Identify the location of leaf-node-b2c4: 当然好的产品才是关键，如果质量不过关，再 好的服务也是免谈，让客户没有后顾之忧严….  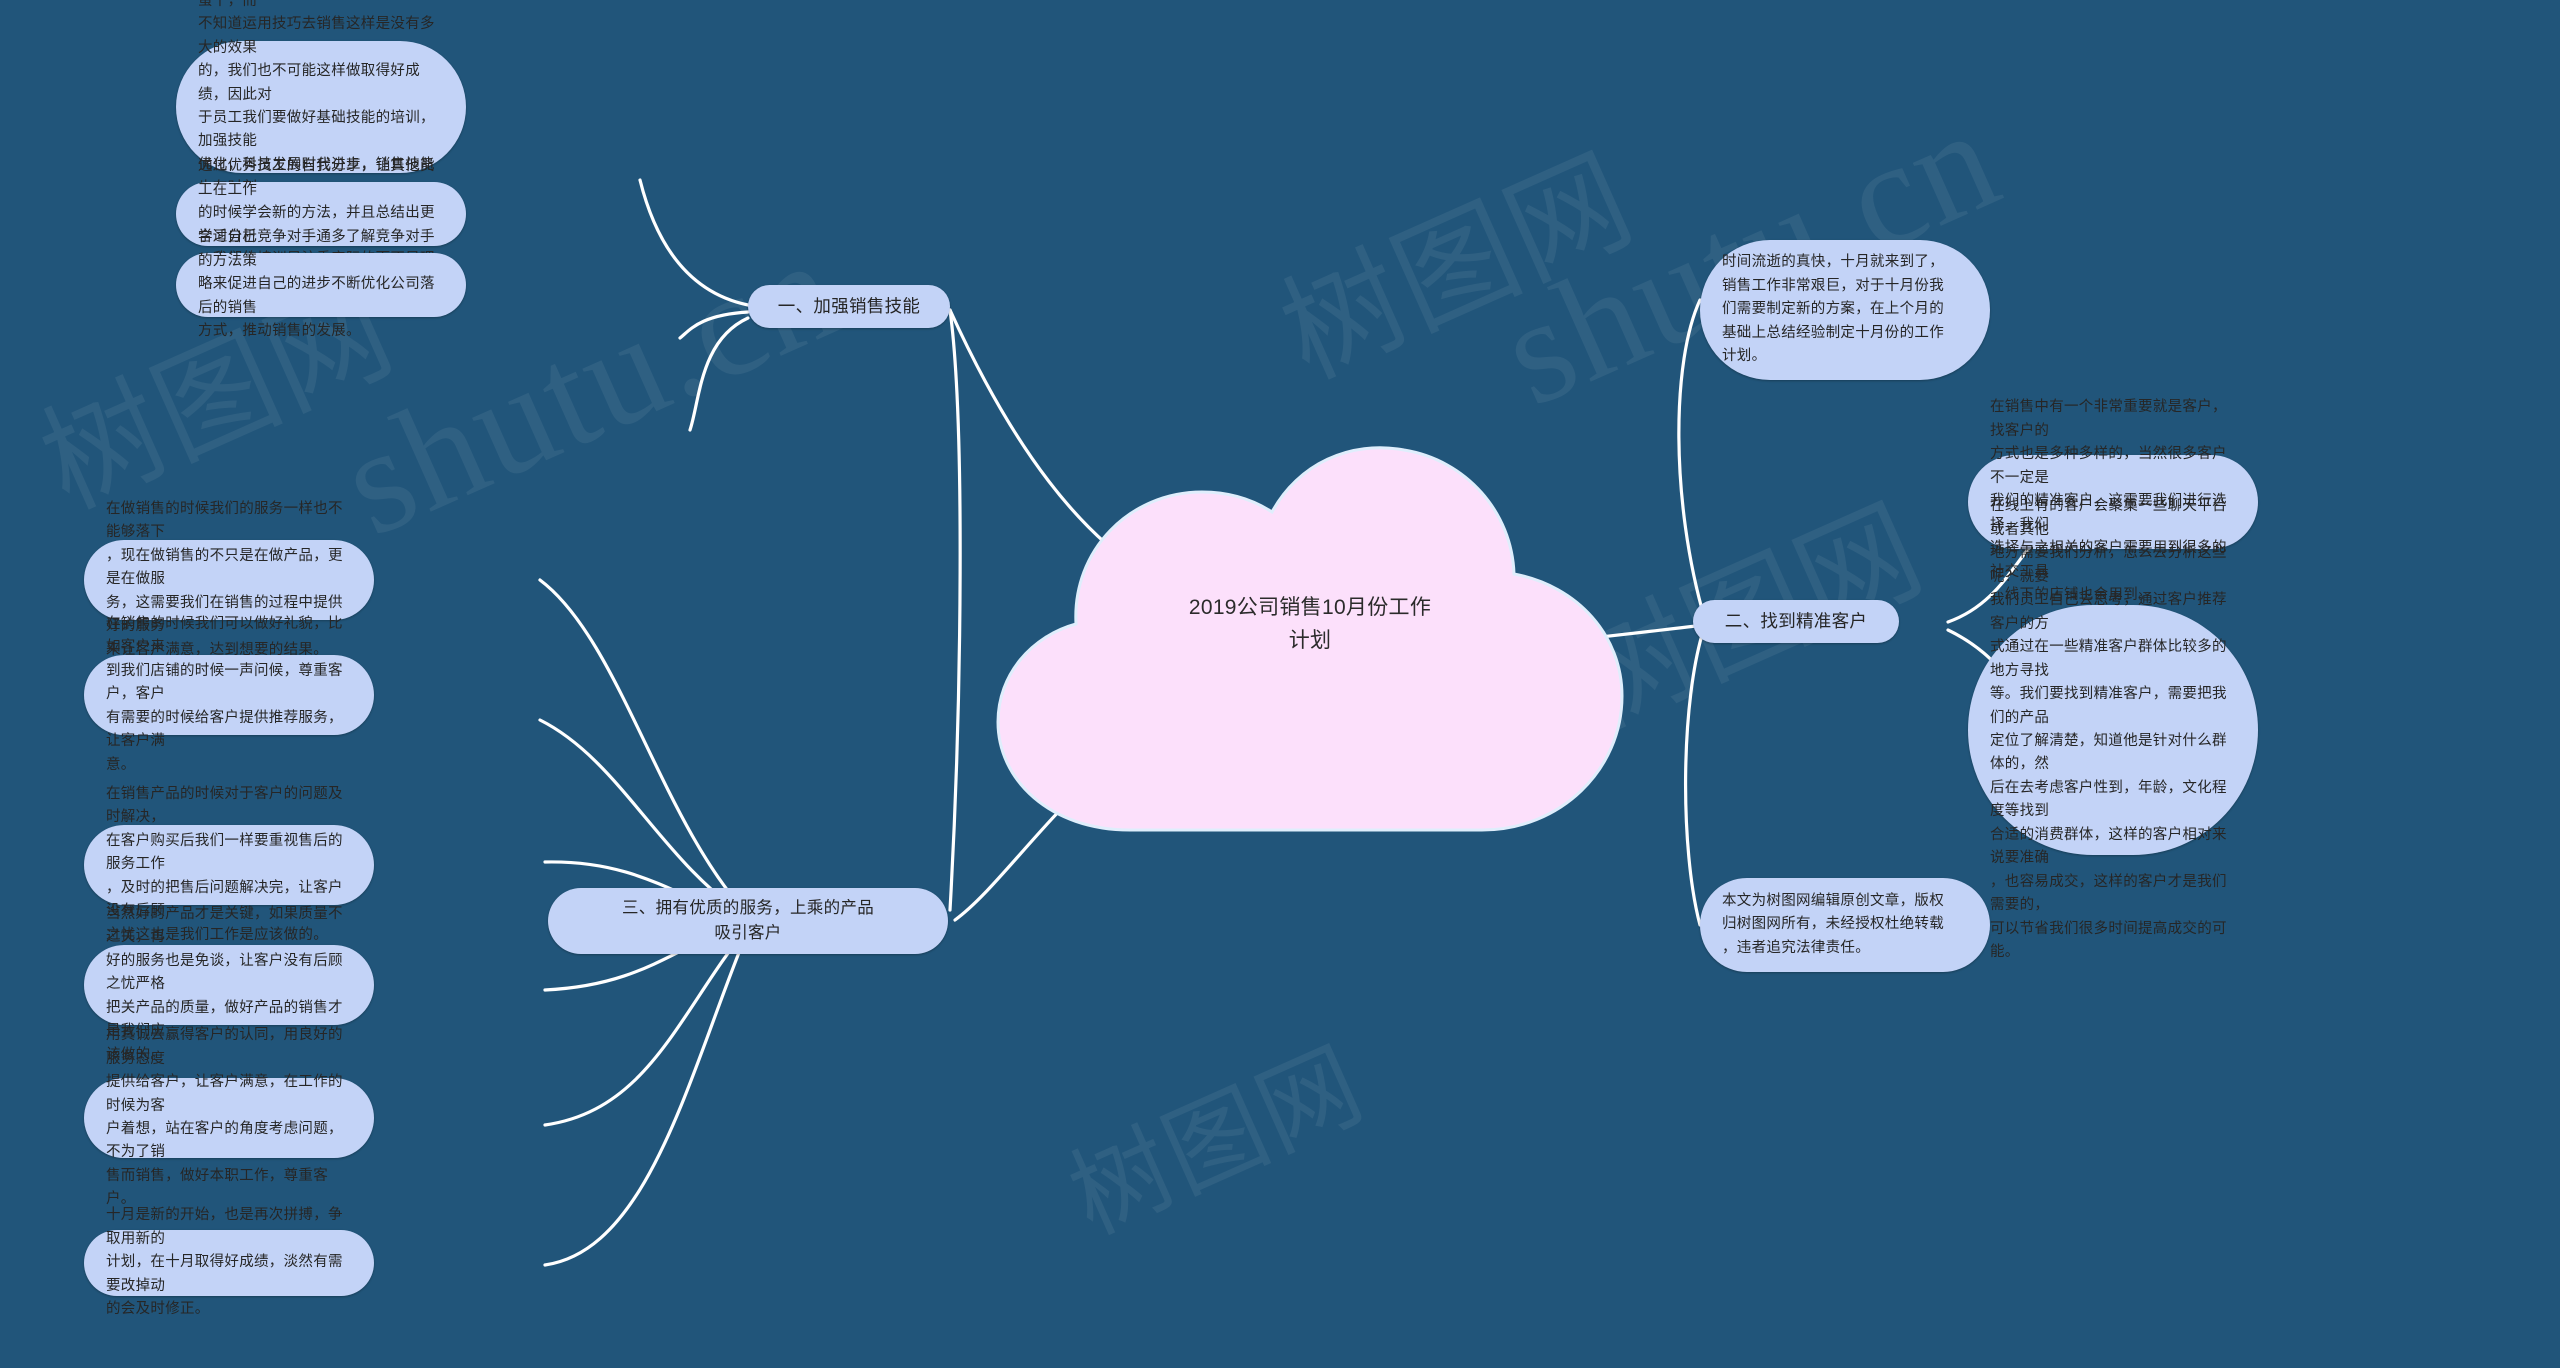
(229, 984).